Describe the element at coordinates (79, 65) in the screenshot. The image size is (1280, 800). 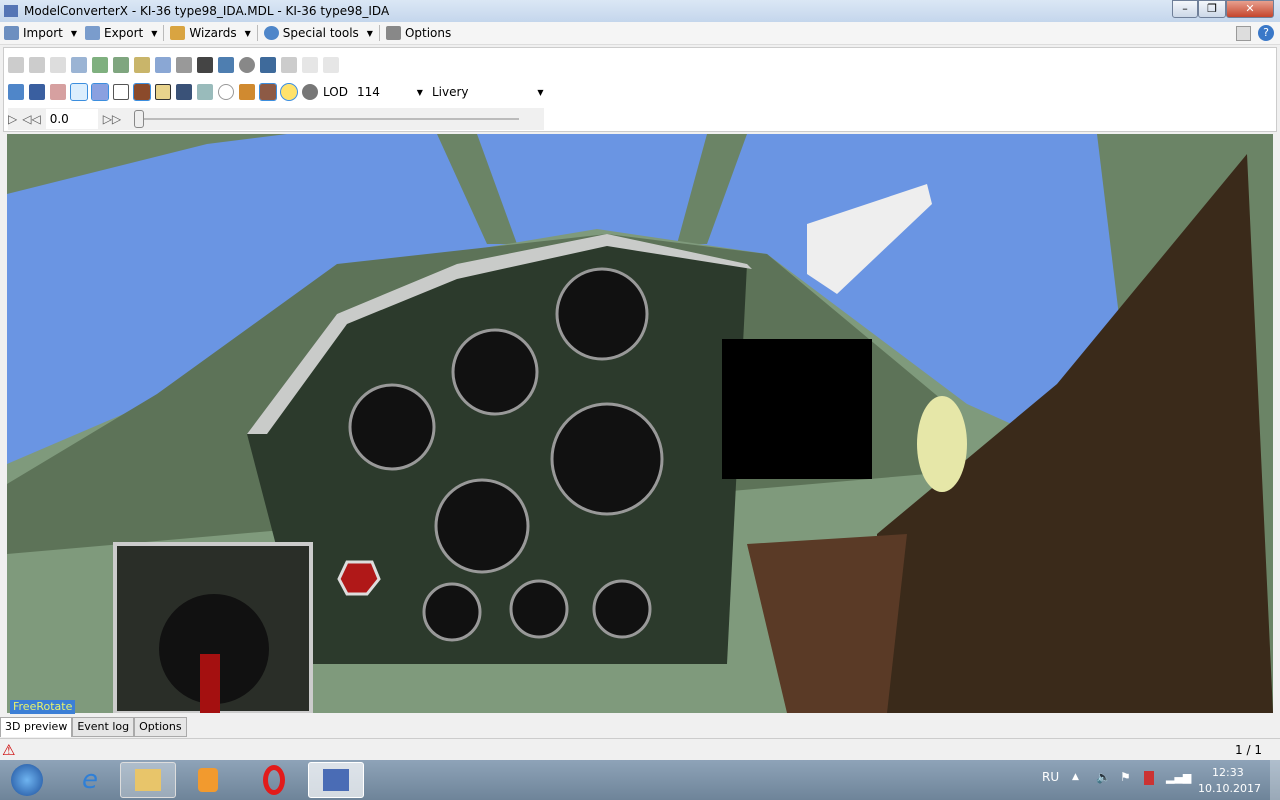
I see `inspect-icon` at that location.